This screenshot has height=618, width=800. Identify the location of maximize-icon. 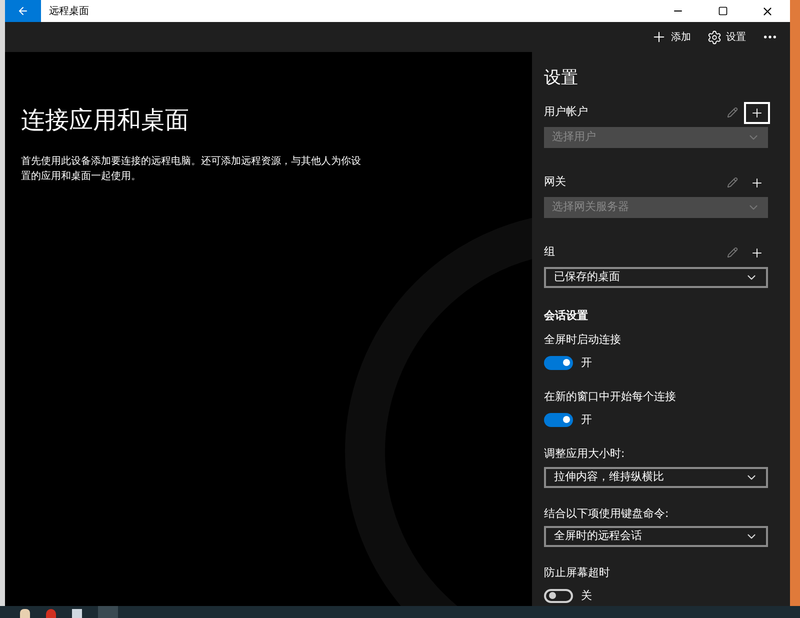
(723, 11).